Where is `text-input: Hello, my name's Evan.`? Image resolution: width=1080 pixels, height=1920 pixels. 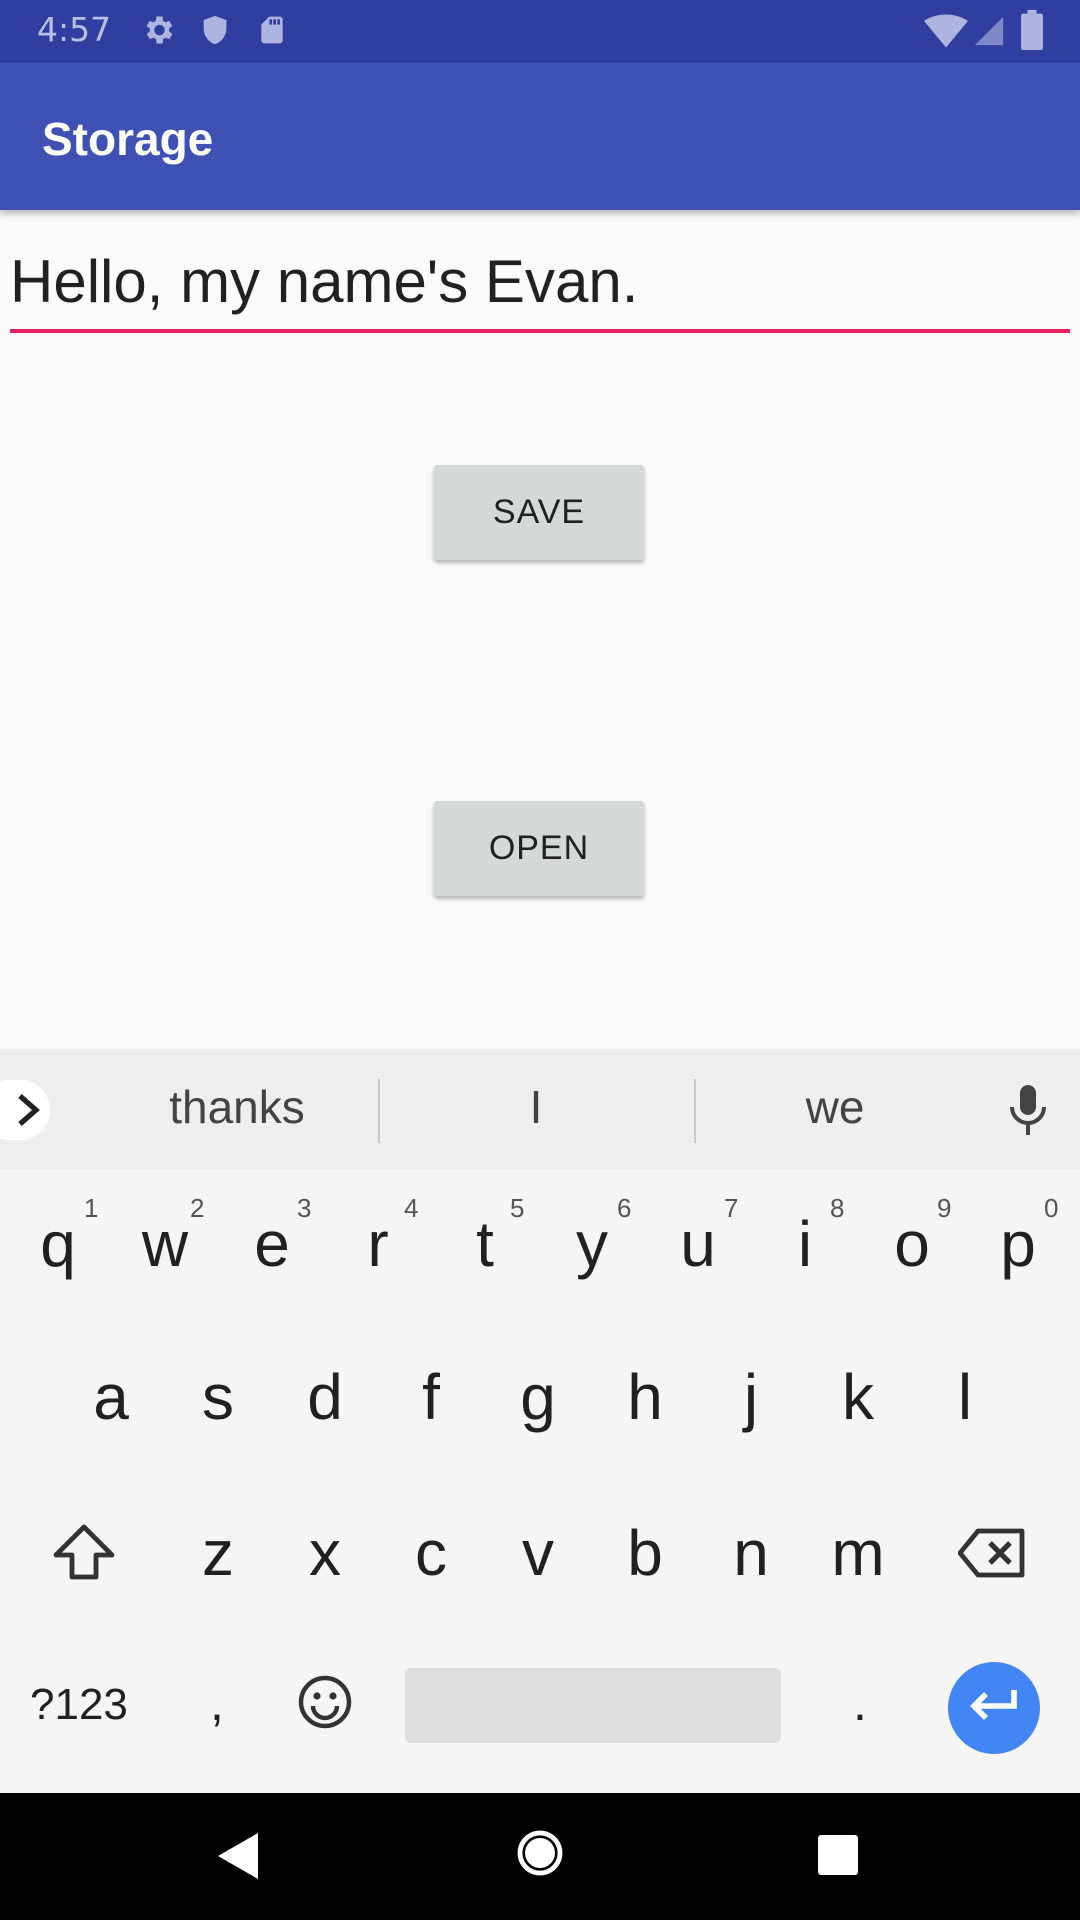 text-input: Hello, my name's Evan. is located at coordinates (540, 284).